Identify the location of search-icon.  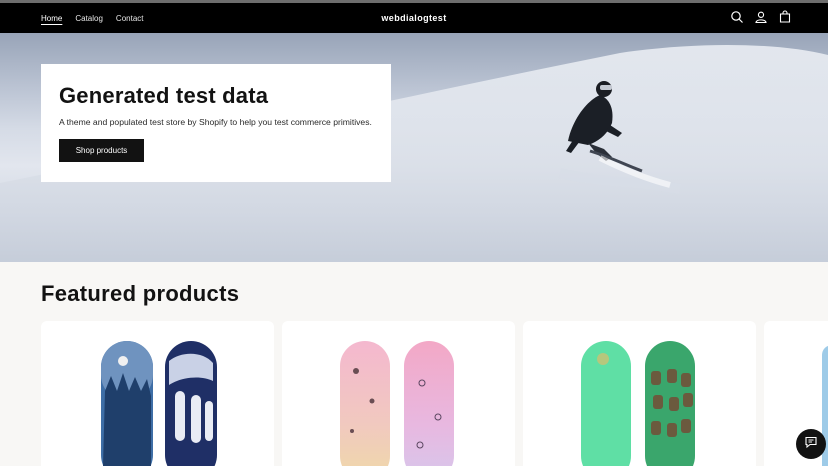
(737, 17).